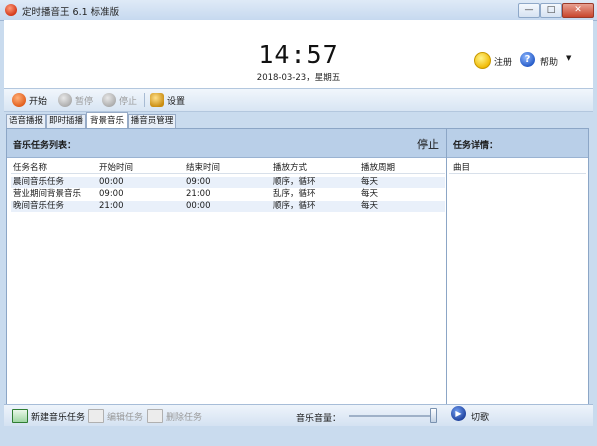  I want to click on cell-end-time: 00:00, so click(198, 206).